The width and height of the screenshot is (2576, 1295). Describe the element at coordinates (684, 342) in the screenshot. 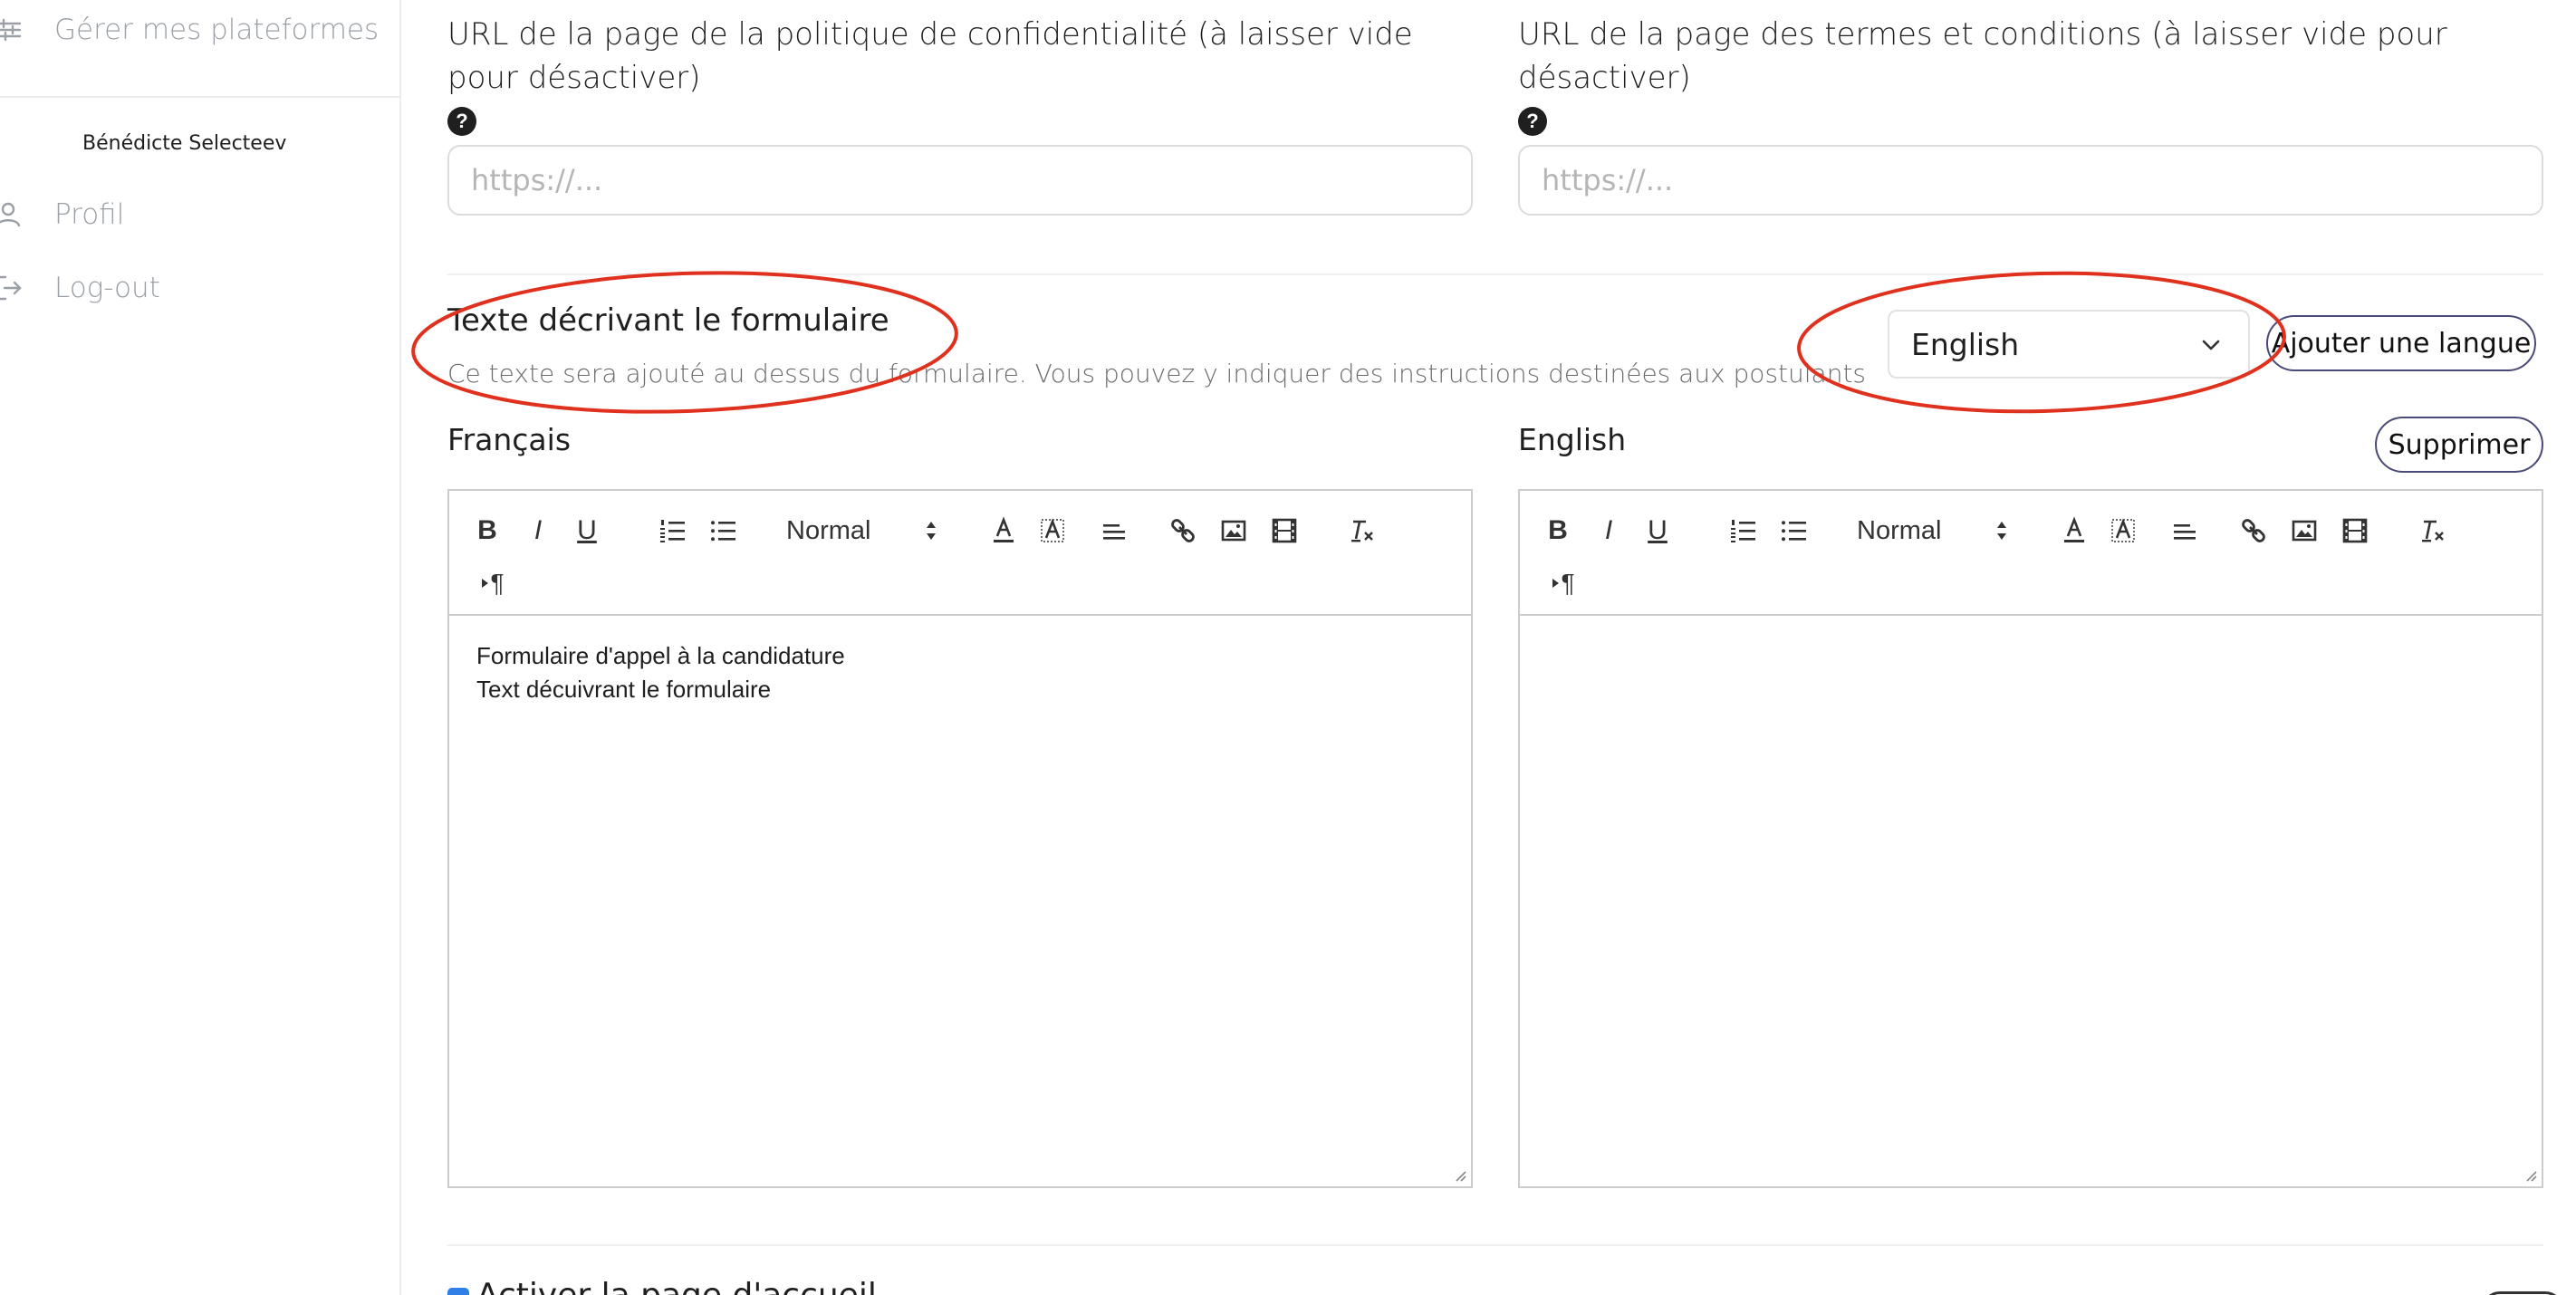

I see `annotation-ellipse-title` at that location.